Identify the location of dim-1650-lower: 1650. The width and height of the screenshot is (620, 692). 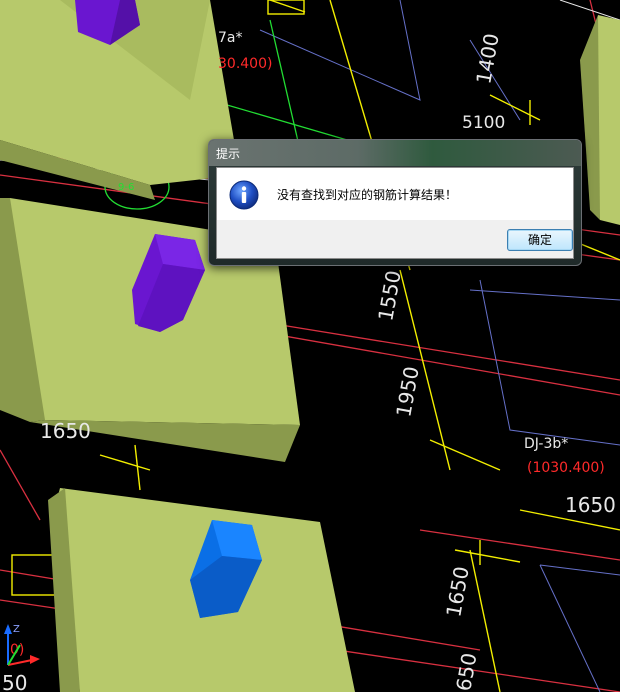
(457, 592).